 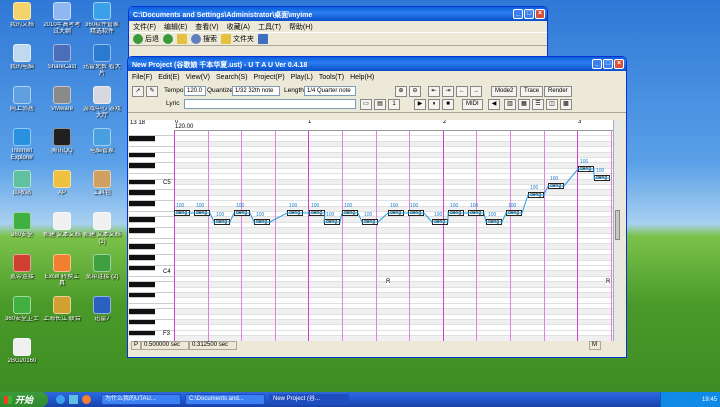 What do you see at coordinates (510, 104) in the screenshot?
I see `piano-icon: ▥` at bounding box center [510, 104].